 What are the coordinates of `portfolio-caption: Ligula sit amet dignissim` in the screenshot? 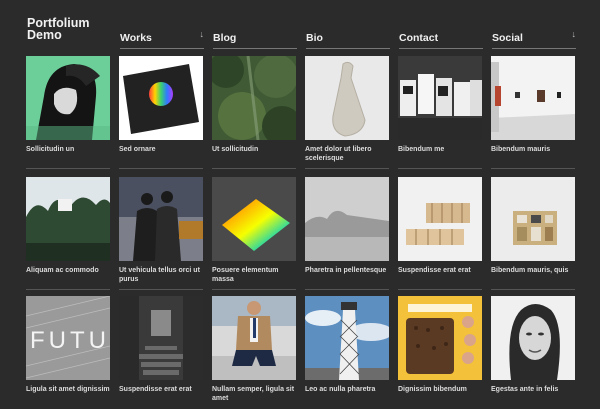 It's located at (68, 389).